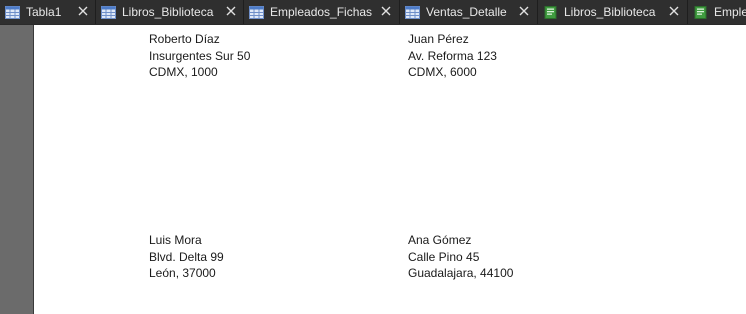 The width and height of the screenshot is (746, 314). I want to click on tab-libros-biblioteca-table: Libros_Biblioteca, so click(170, 12).